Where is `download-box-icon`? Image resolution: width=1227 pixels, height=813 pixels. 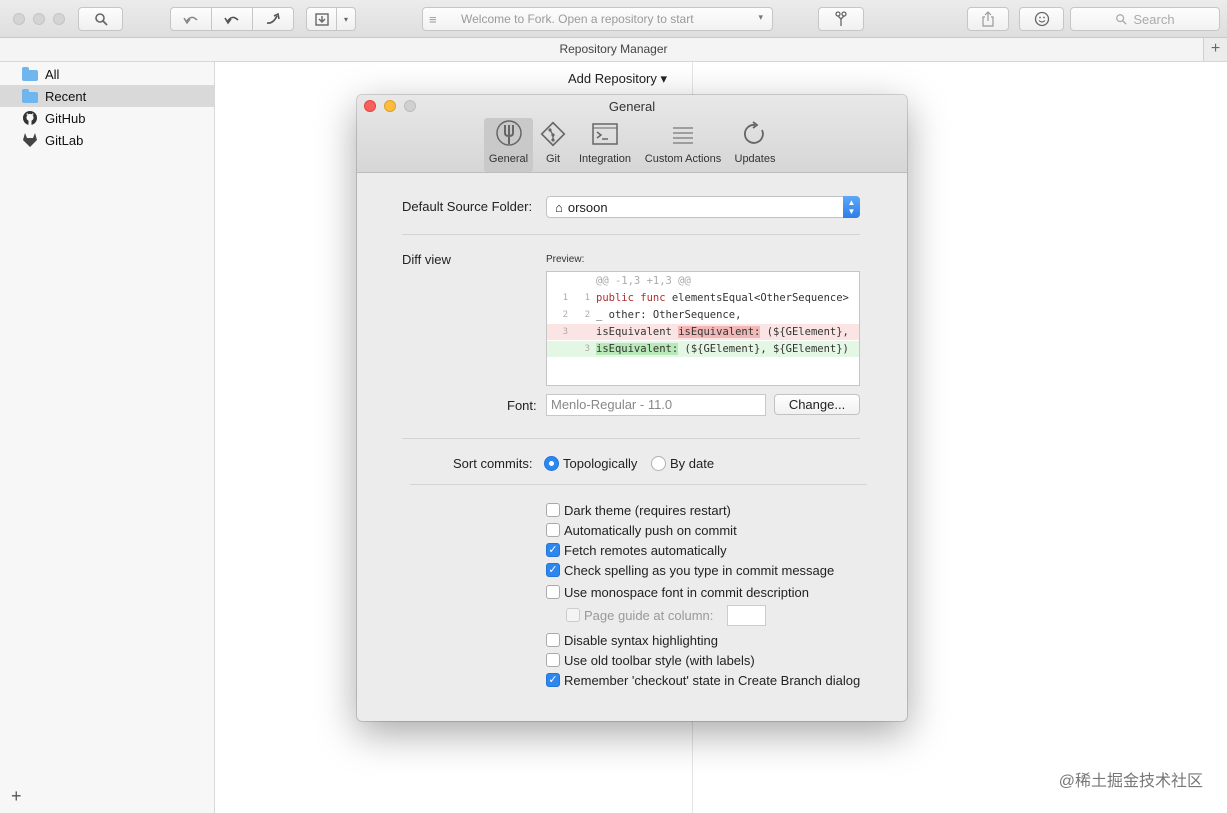
download-box-icon is located at coordinates (321, 19).